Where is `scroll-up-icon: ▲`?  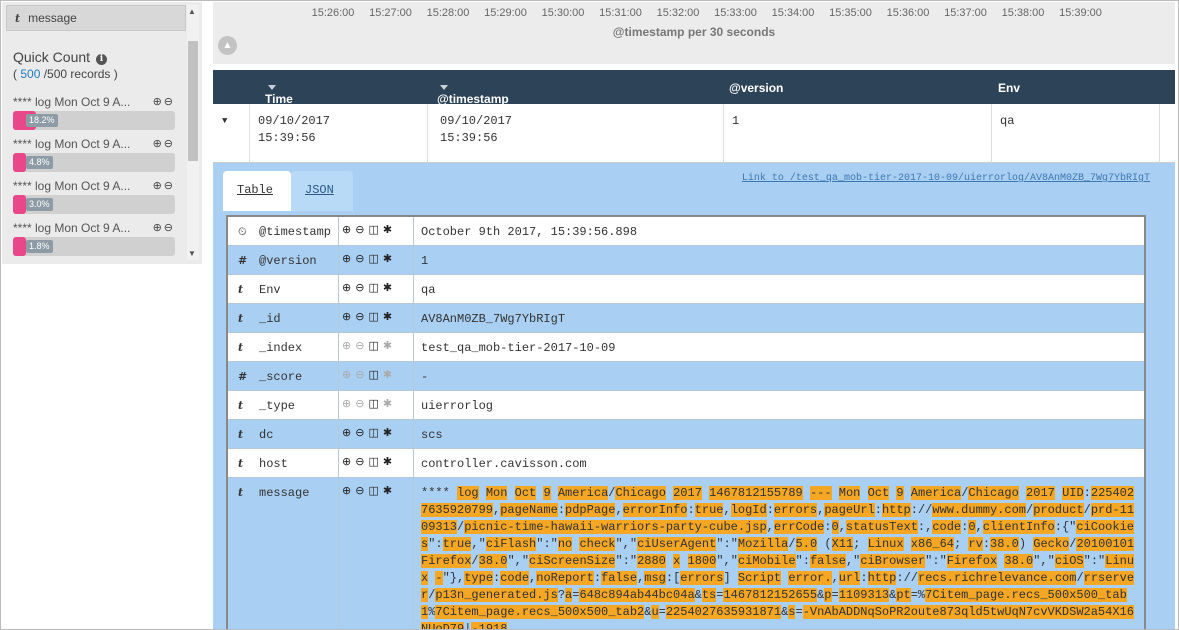
scroll-up-icon: ▲ is located at coordinates (192, 11).